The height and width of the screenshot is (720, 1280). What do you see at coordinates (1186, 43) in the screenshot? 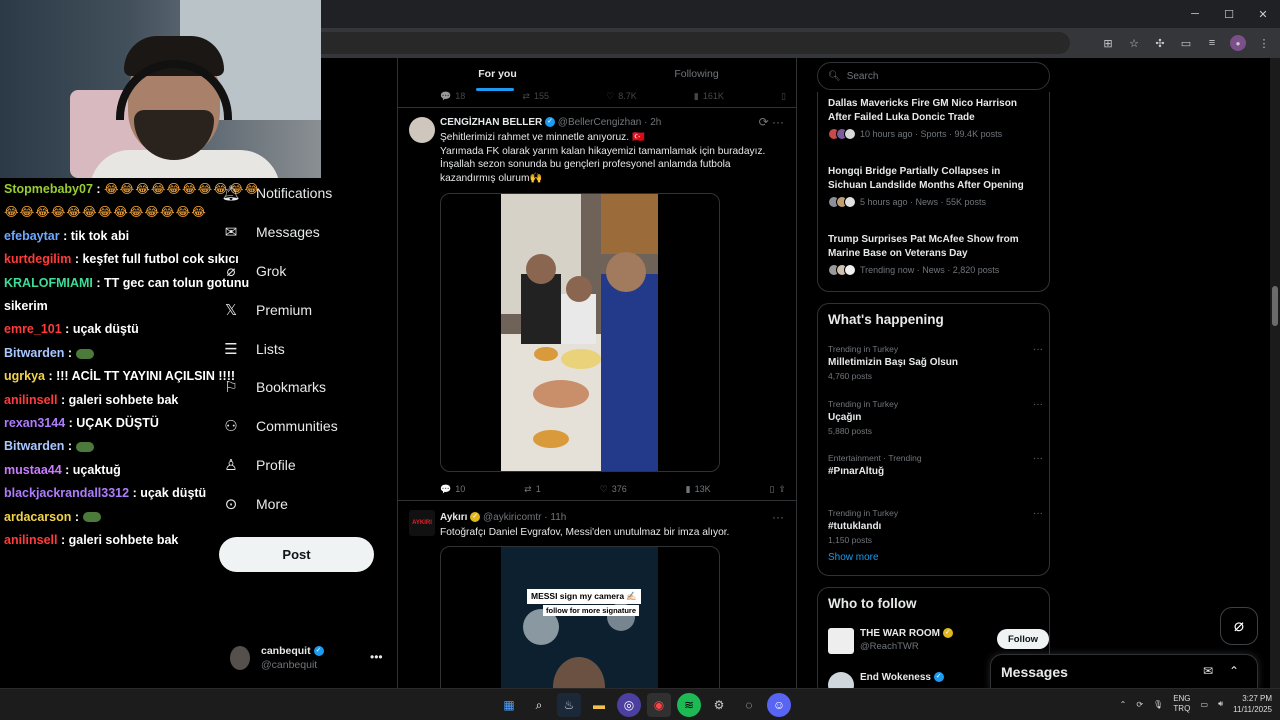
I see `split-view-icon: ▭` at bounding box center [1186, 43].